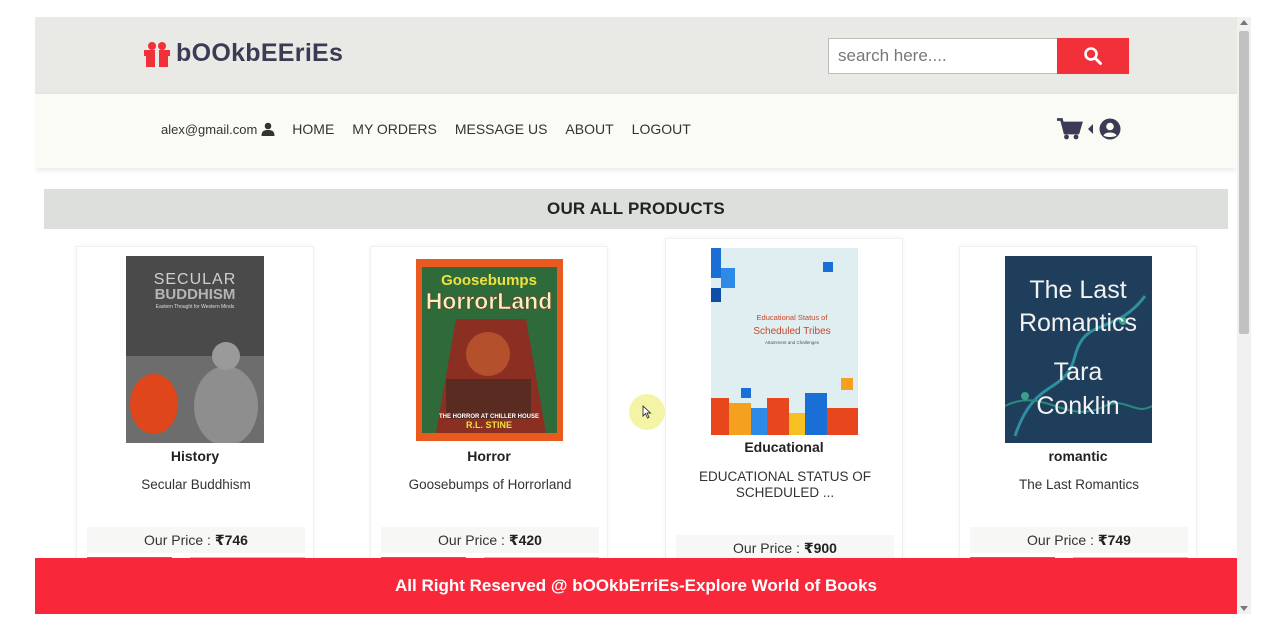 The image size is (1280, 640). I want to click on search-button, so click(1093, 56).